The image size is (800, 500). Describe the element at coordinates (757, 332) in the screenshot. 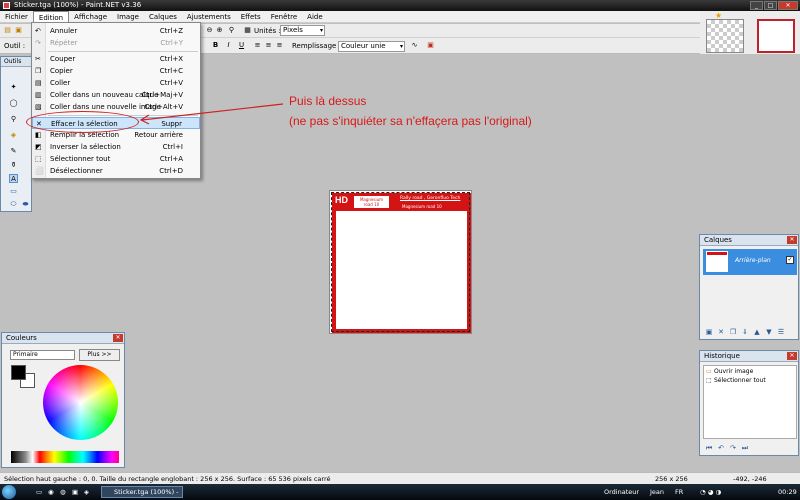

I see `move-up-icon: ▲` at that location.